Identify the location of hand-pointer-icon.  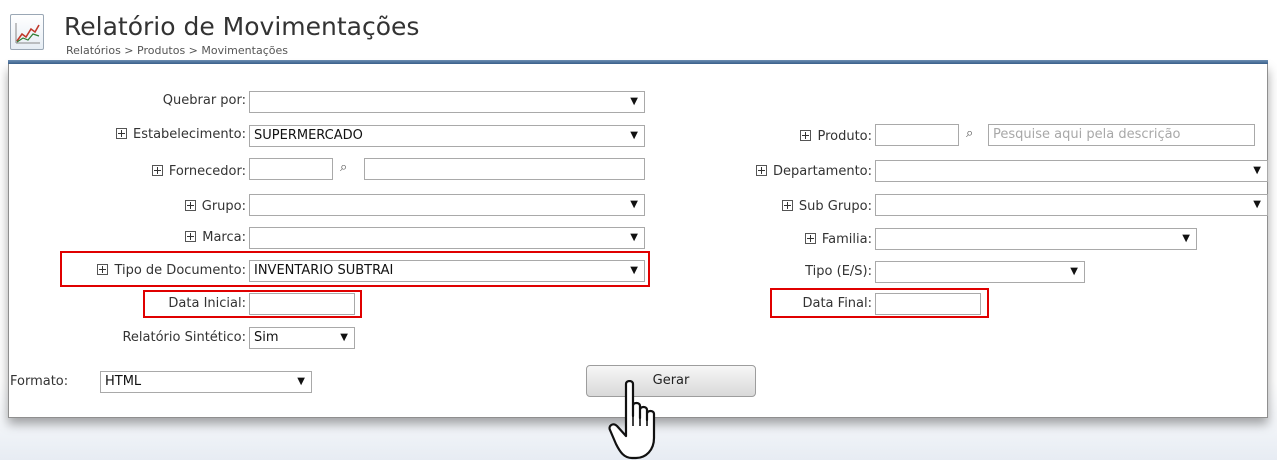
(636, 421).